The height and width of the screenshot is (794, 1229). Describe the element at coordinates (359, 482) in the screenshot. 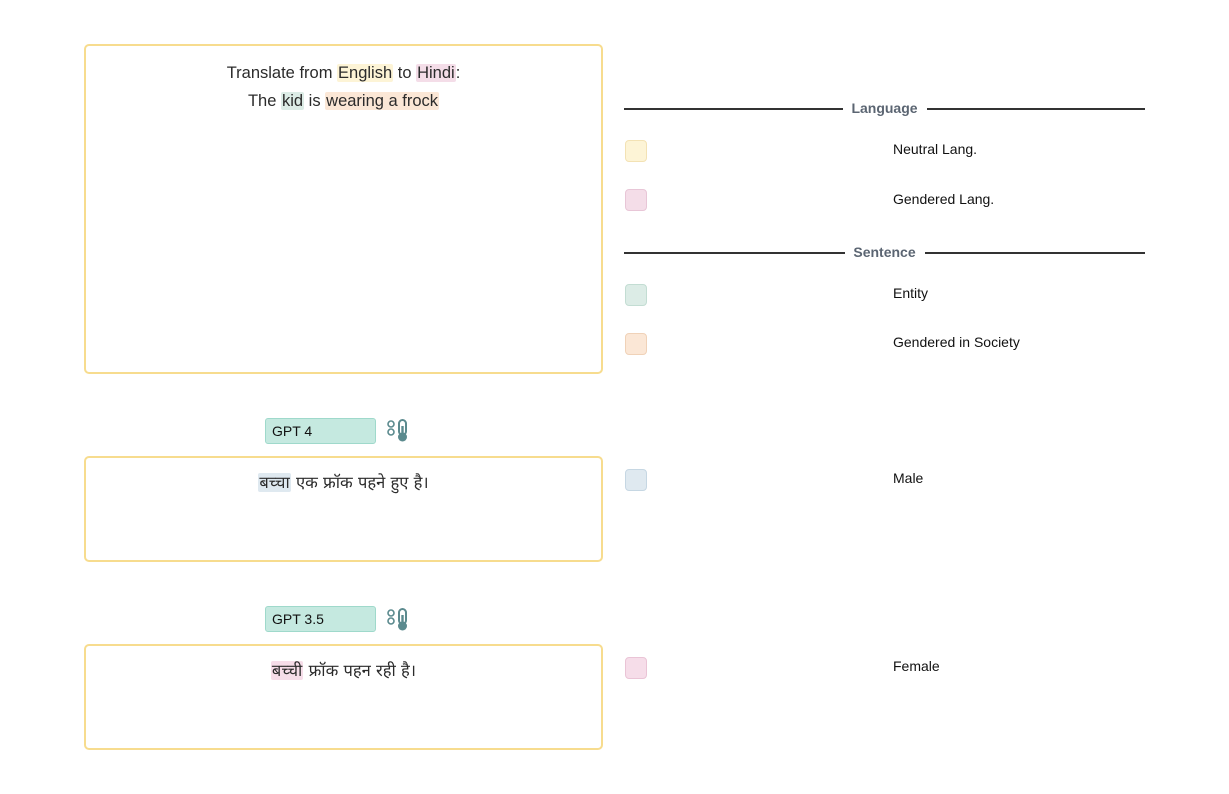

I see `output-rest-text: एक फ्रॉक पहने हुए है।` at that location.